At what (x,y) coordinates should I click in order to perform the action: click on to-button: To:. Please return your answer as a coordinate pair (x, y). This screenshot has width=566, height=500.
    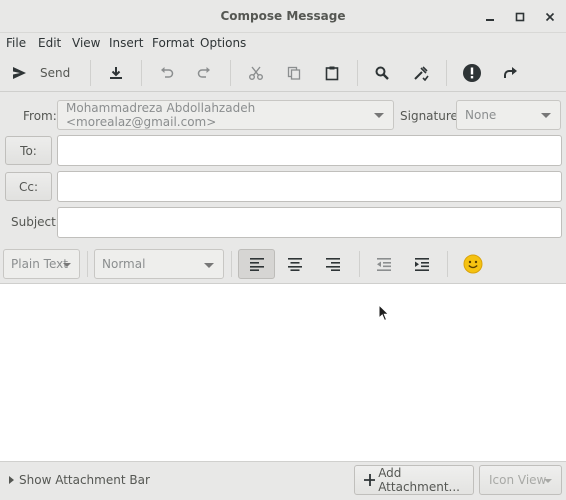
    Looking at the image, I should click on (28, 150).